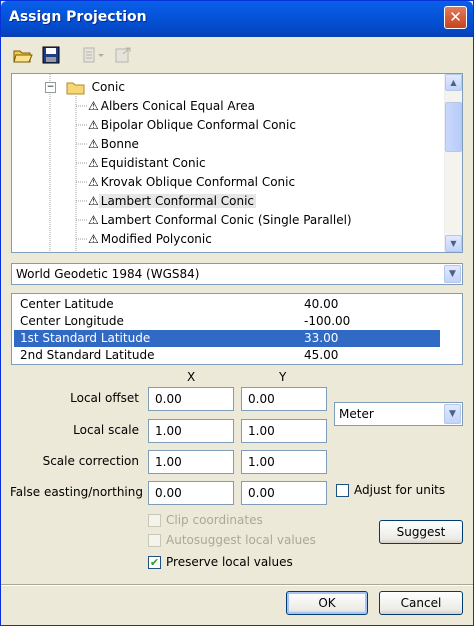  Describe the element at coordinates (191, 493) in the screenshot. I see `false-easting-input: 0.00` at that location.